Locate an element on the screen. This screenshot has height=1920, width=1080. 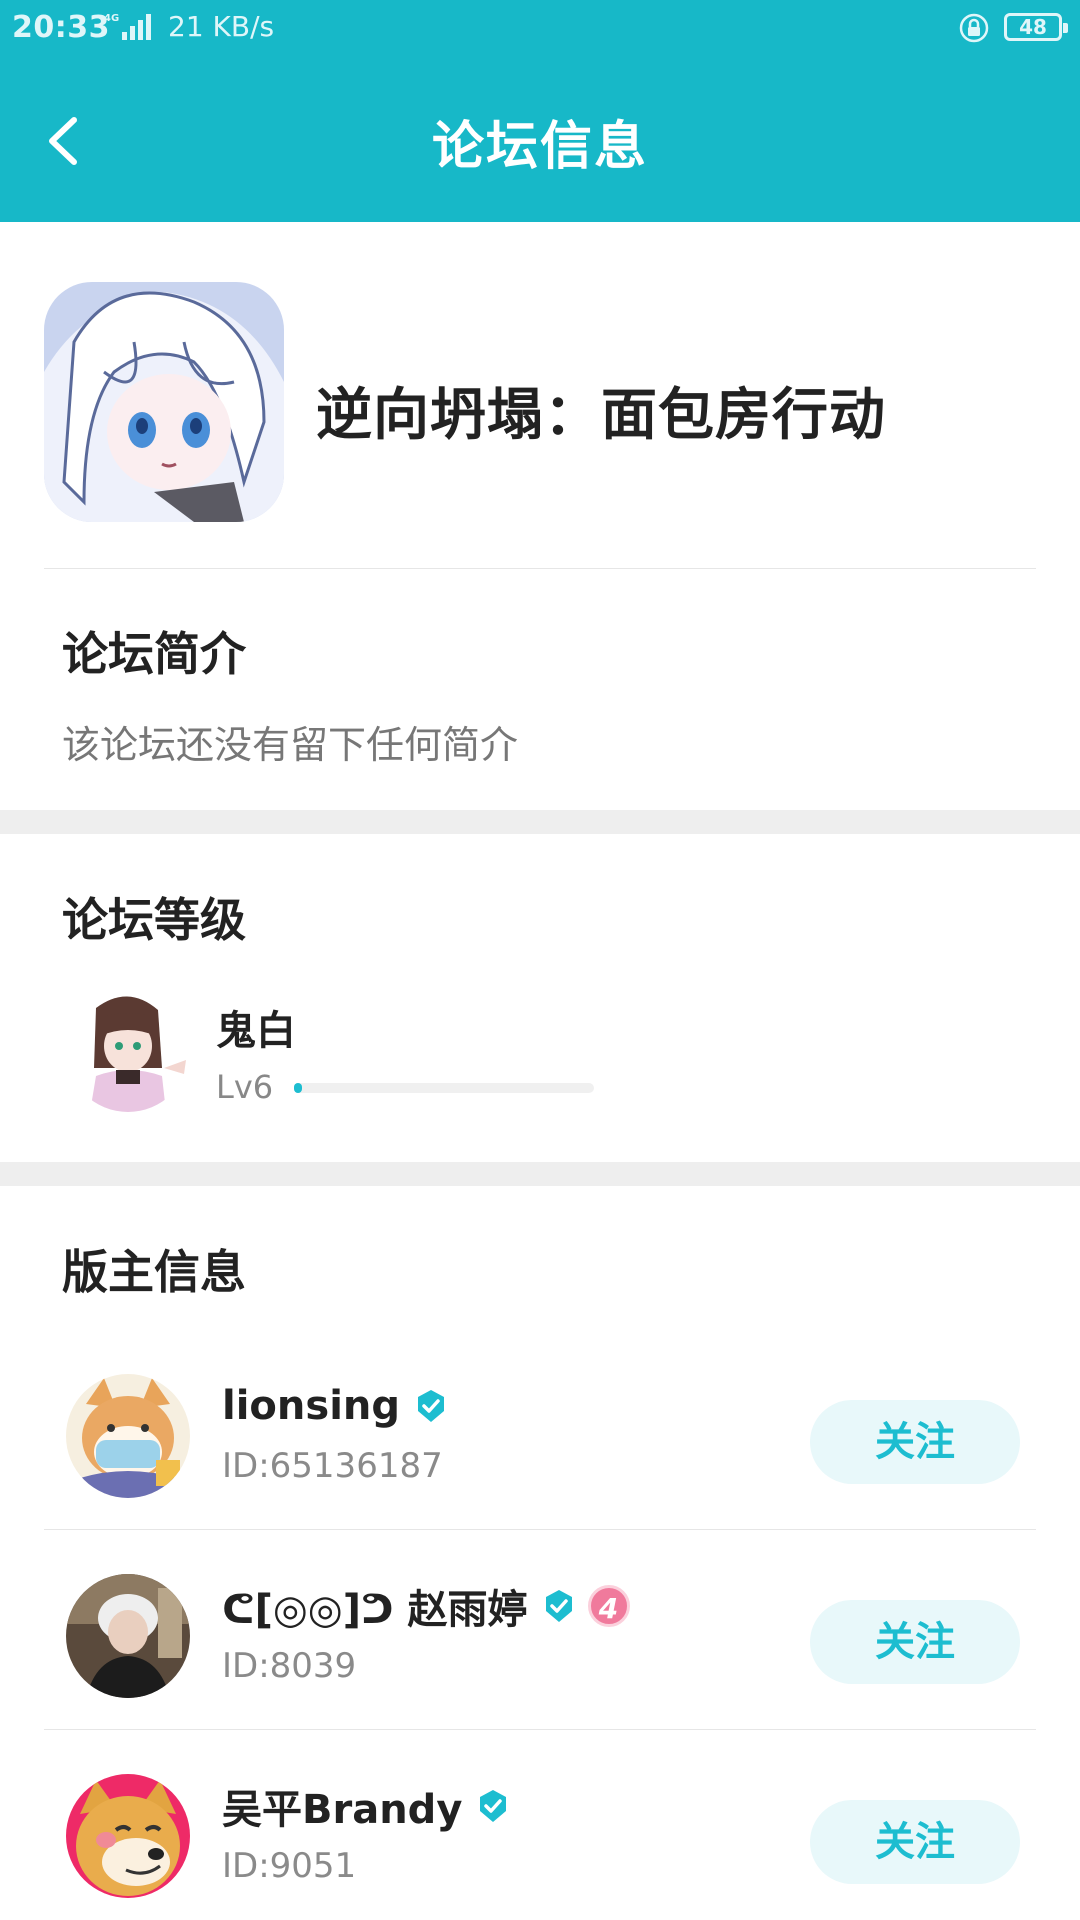
top-bar: 论坛信息 is located at coordinates (540, 139).